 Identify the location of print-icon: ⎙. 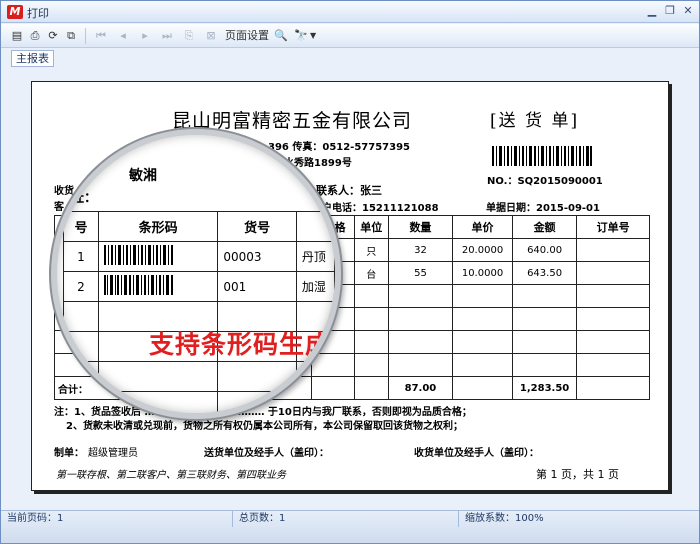
(35, 36).